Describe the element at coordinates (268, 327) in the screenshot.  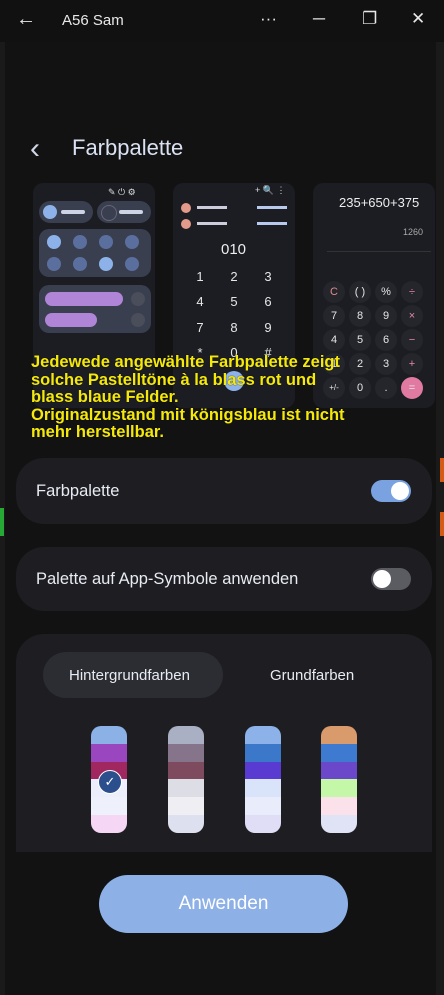
I see `dialer-key: 9` at that location.